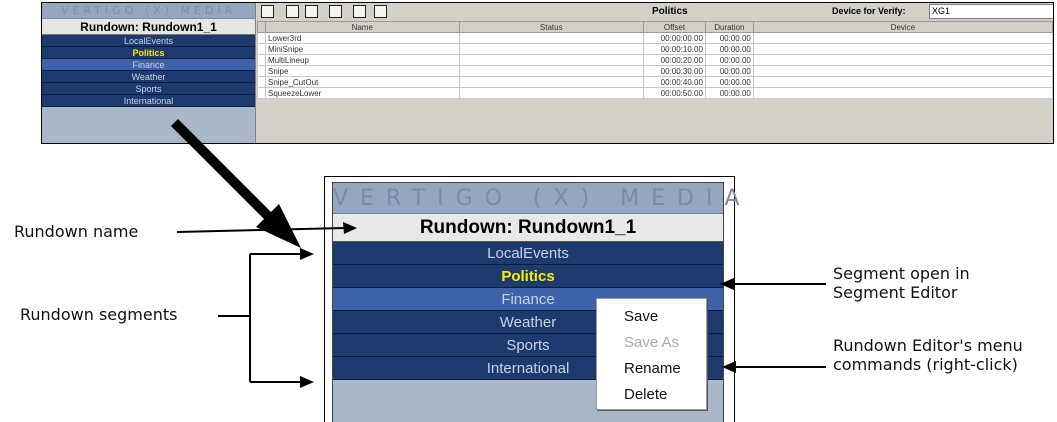 This screenshot has height=422, width=1057. Describe the element at coordinates (359, 11) in the screenshot. I see `insert-icon` at that location.